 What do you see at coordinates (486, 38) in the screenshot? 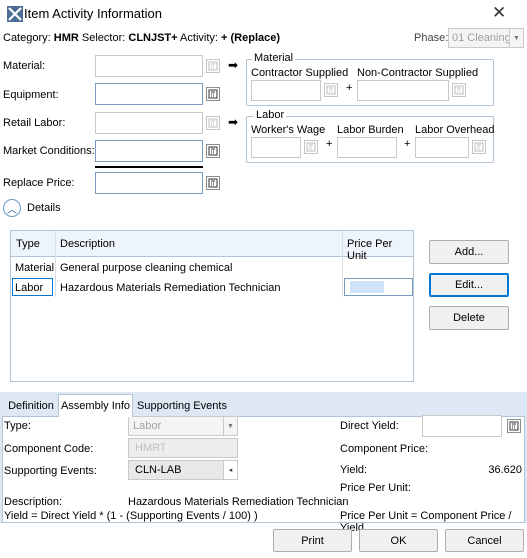
I see `phase-select: 01 Cleaning ▼` at bounding box center [486, 38].